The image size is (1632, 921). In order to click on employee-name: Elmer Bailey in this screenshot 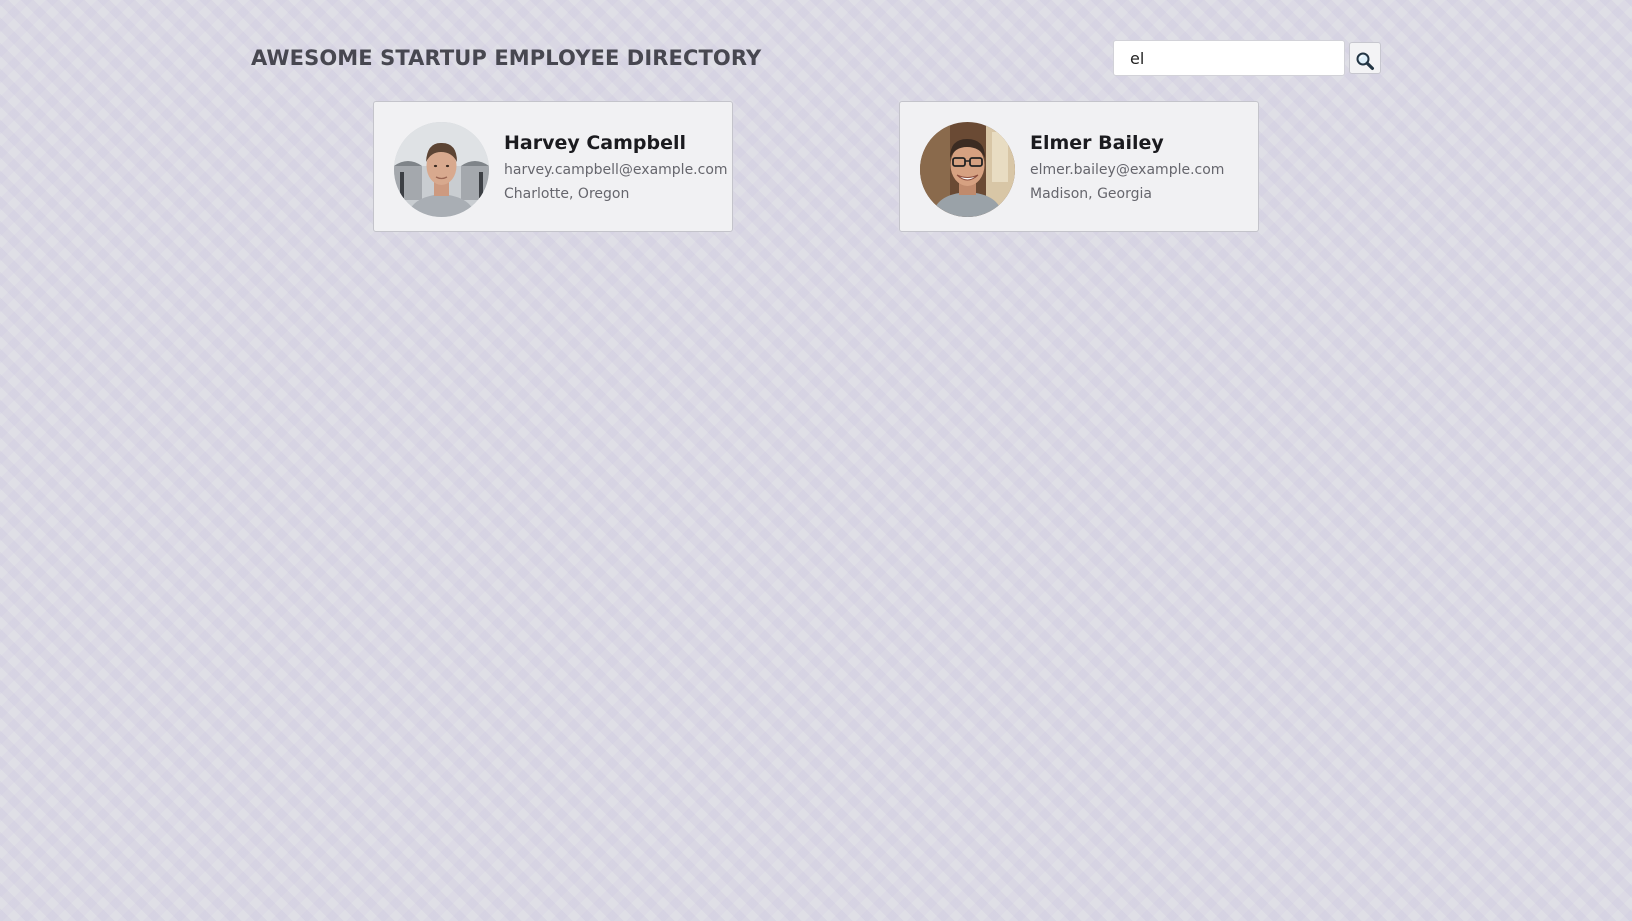, I will do `click(1097, 143)`.